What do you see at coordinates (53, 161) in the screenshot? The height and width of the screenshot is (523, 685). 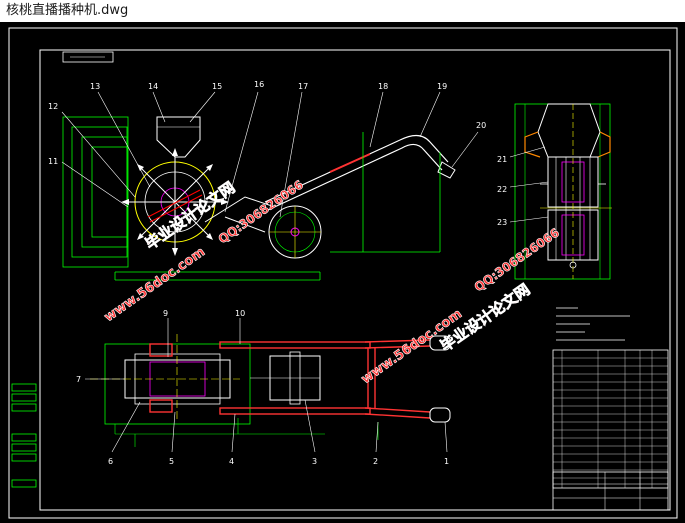 I see `label-11: 11` at bounding box center [53, 161].